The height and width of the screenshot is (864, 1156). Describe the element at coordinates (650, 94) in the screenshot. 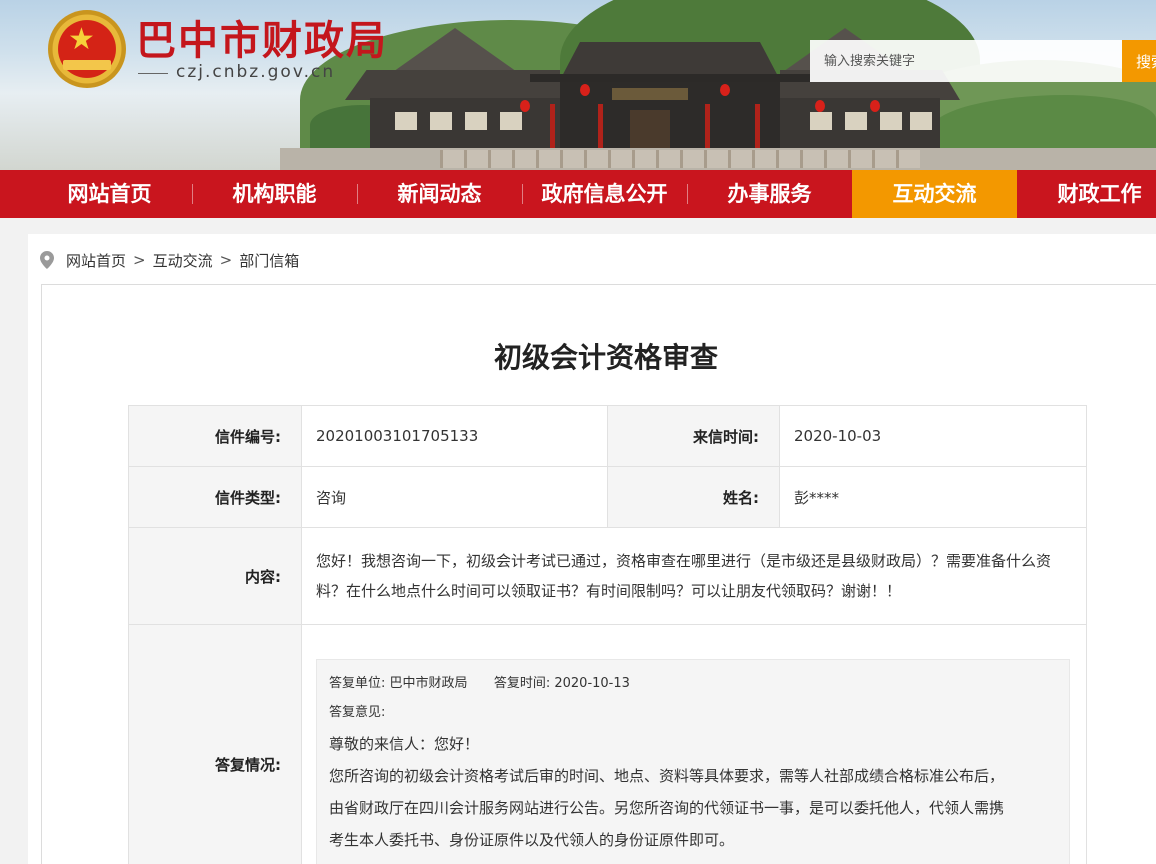

I see `building-plaque` at that location.